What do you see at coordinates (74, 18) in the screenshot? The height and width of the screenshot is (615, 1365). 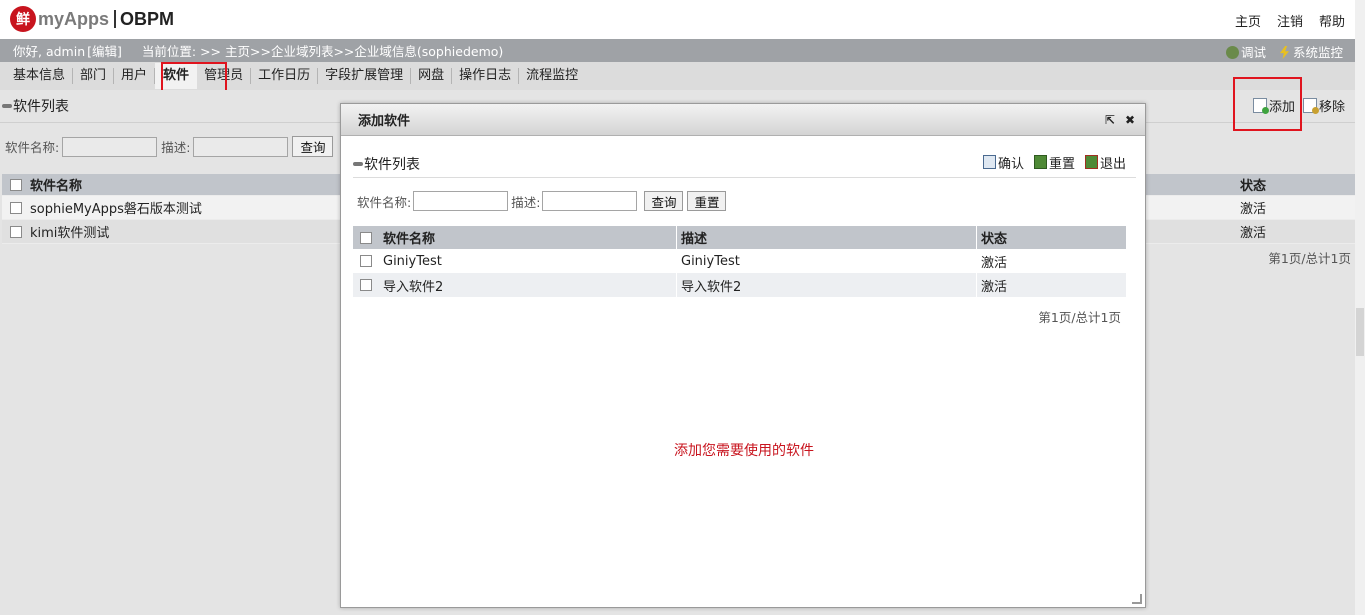 I see `logo-text: myApps` at bounding box center [74, 18].